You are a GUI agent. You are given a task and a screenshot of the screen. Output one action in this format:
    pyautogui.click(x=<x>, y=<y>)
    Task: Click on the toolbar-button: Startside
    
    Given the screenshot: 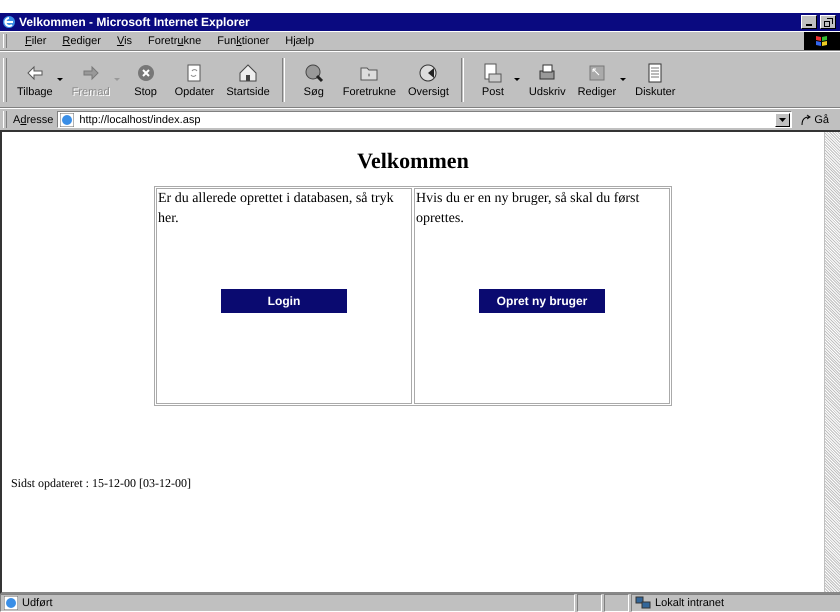 What is the action you would take?
    pyautogui.click(x=248, y=80)
    